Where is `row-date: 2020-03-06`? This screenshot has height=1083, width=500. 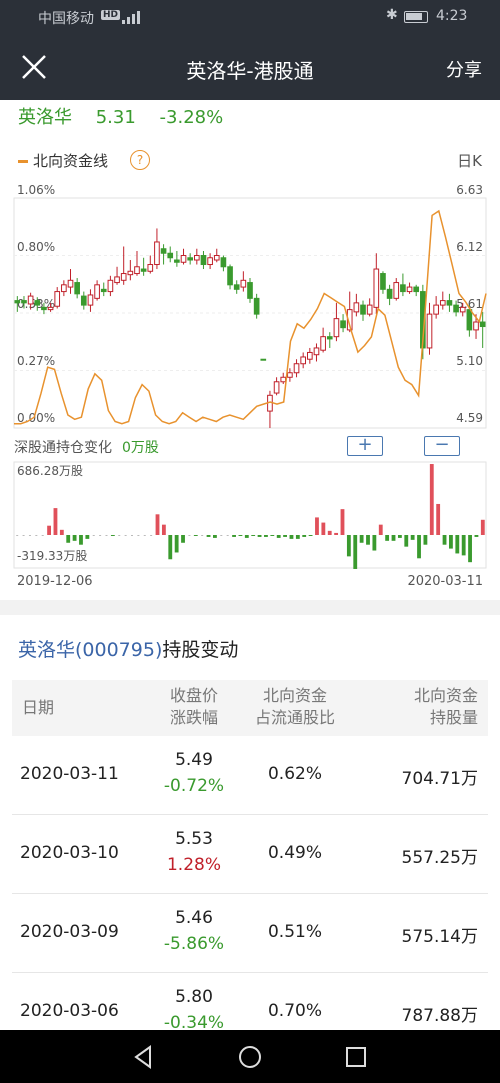
row-date: 2020-03-06 is located at coordinates (69, 1011).